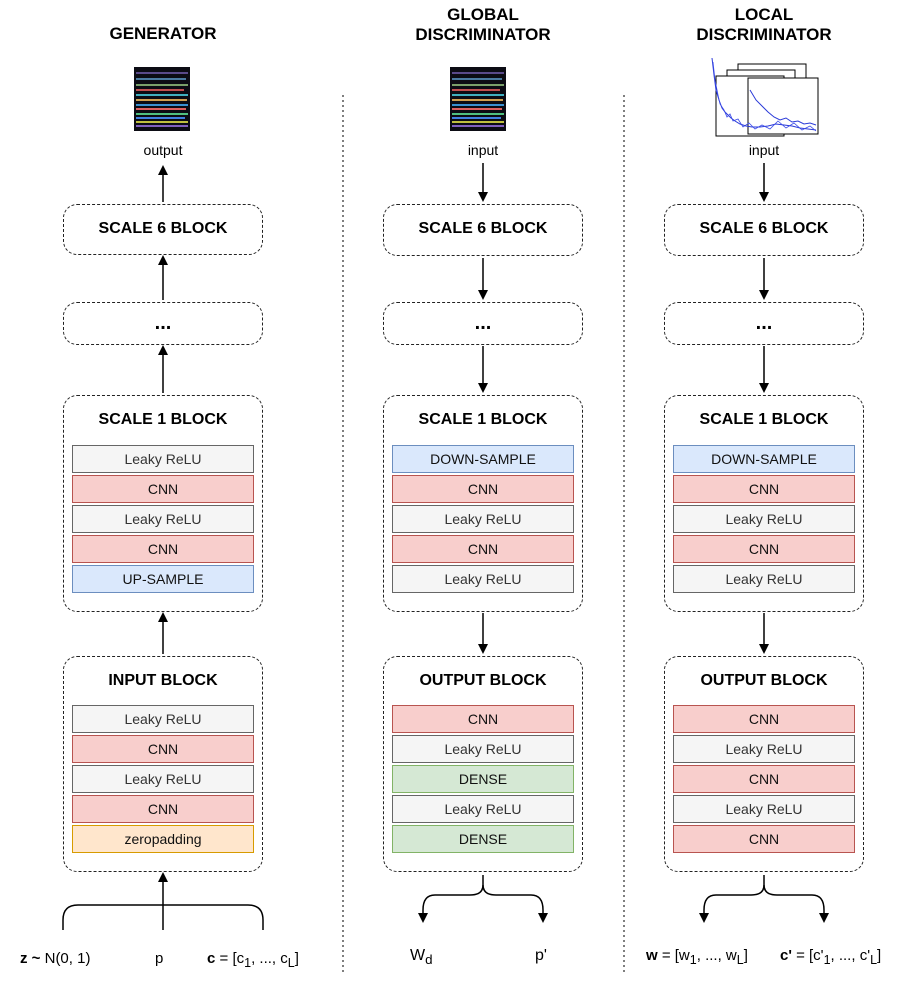  What do you see at coordinates (541, 955) in the screenshot?
I see `position-prediction-label: p'` at bounding box center [541, 955].